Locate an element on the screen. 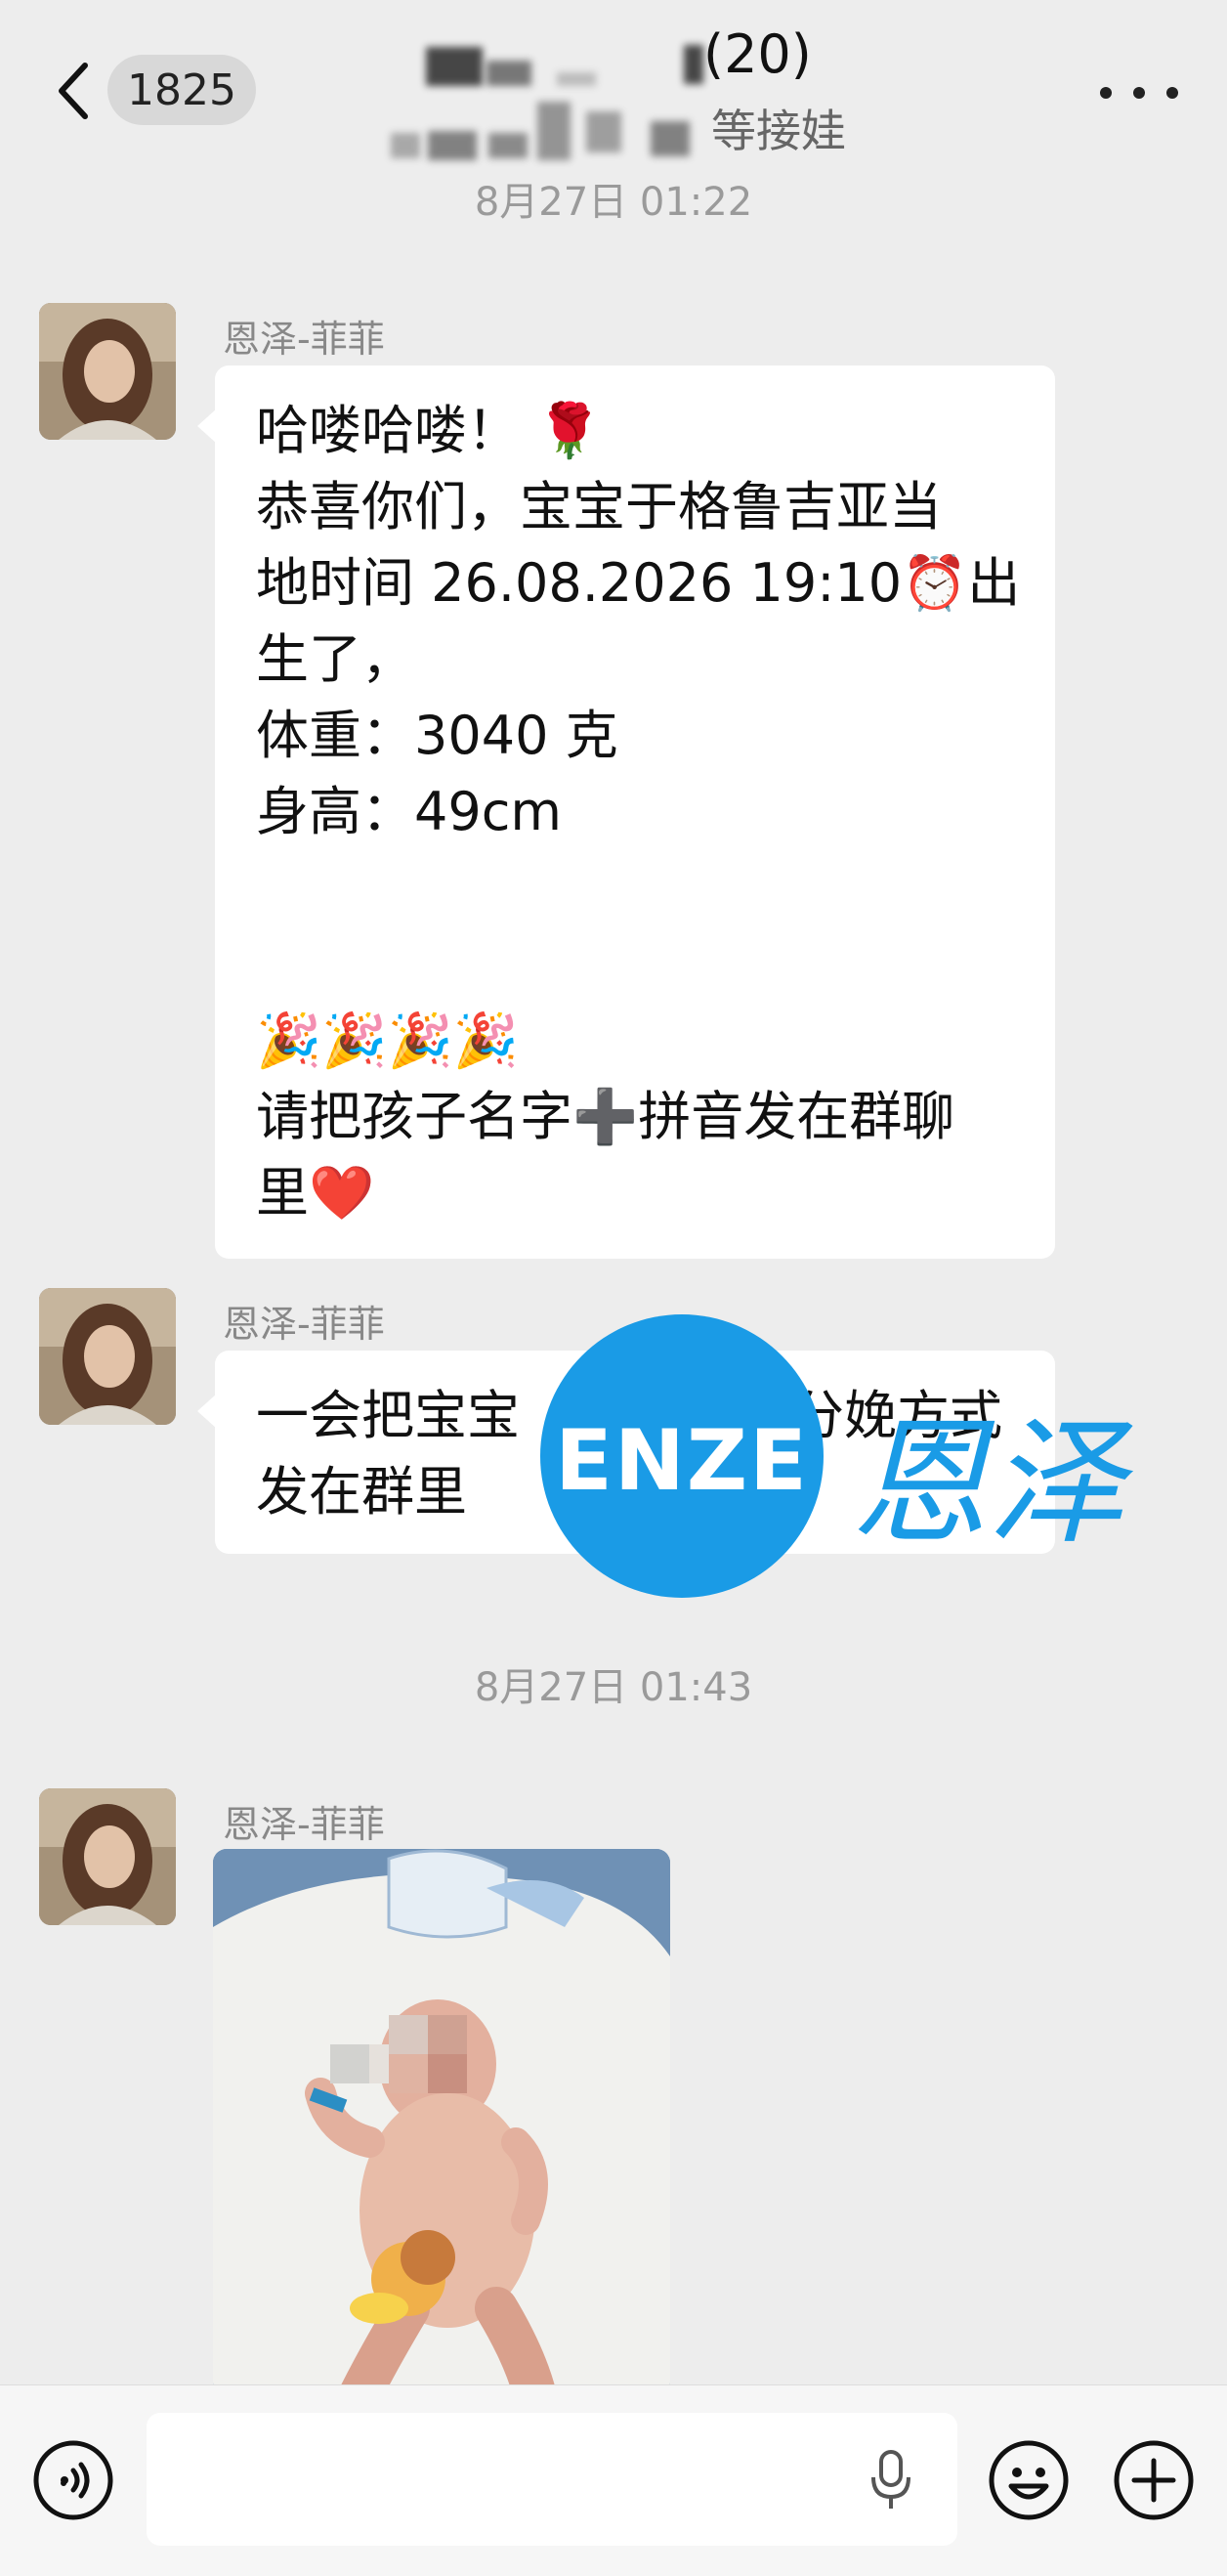 The height and width of the screenshot is (2576, 1227). input-bar is located at coordinates (613, 2480).